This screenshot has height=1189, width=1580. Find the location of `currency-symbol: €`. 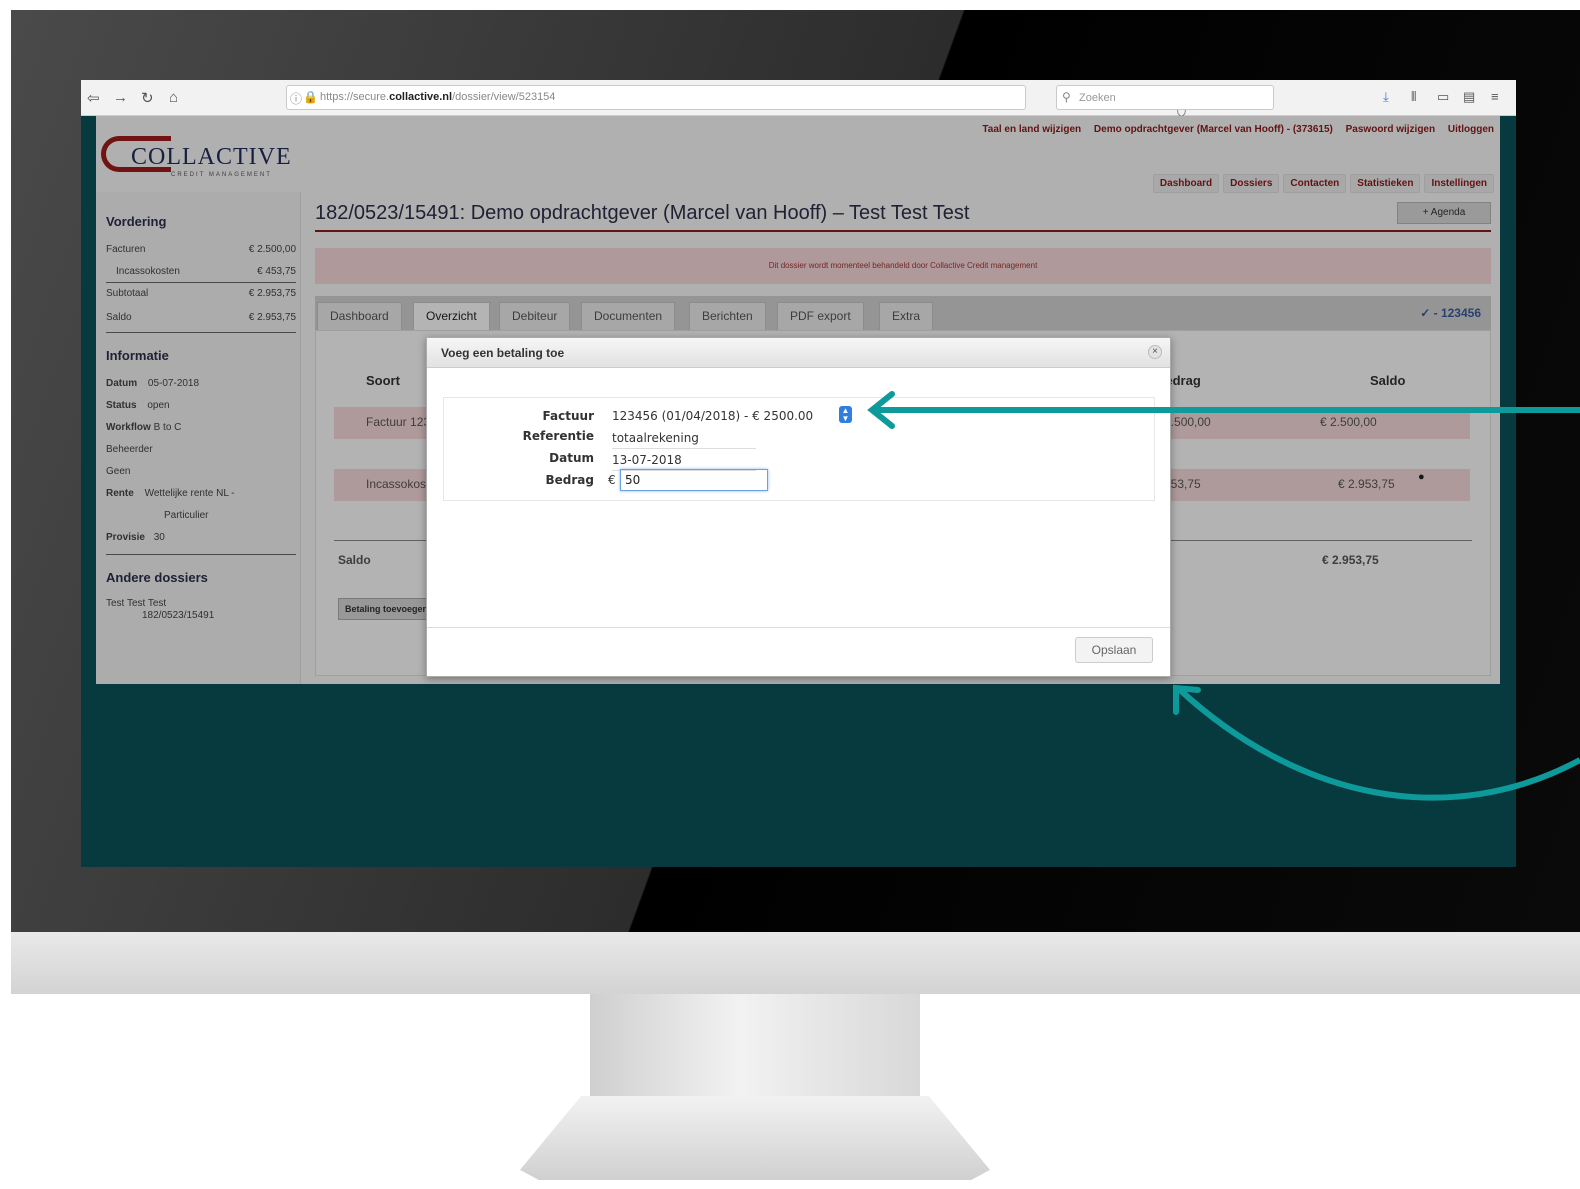

currency-symbol: € is located at coordinates (612, 480).